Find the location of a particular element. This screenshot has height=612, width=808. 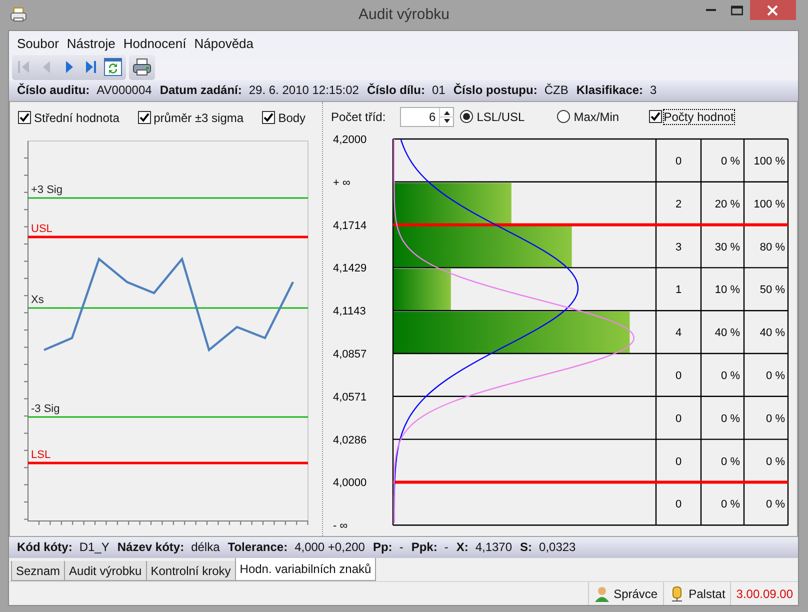

field-label: Kód kóty: is located at coordinates (44, 547).